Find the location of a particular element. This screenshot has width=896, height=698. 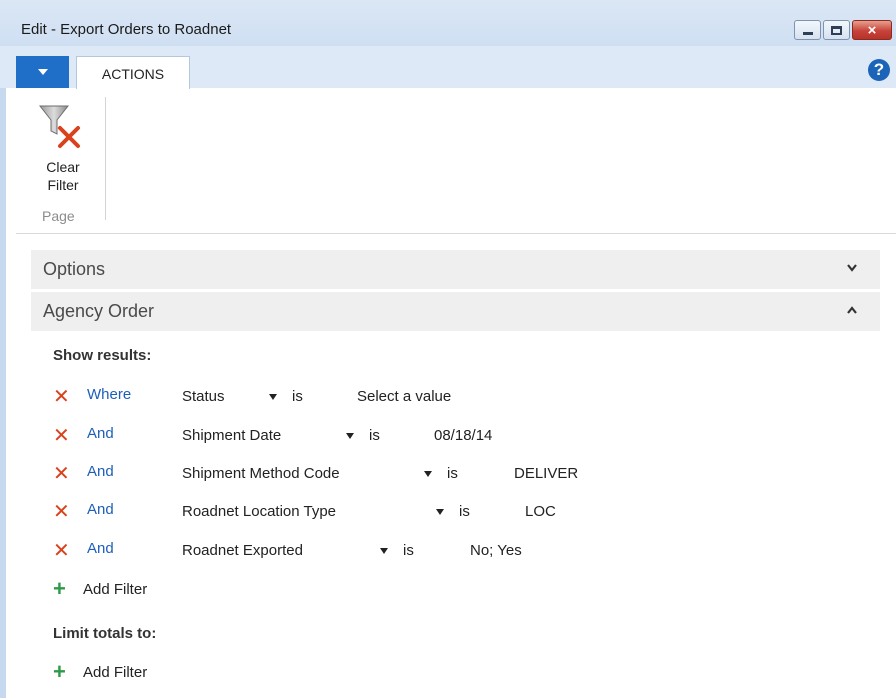

section-options: Options is located at coordinates (455, 269).